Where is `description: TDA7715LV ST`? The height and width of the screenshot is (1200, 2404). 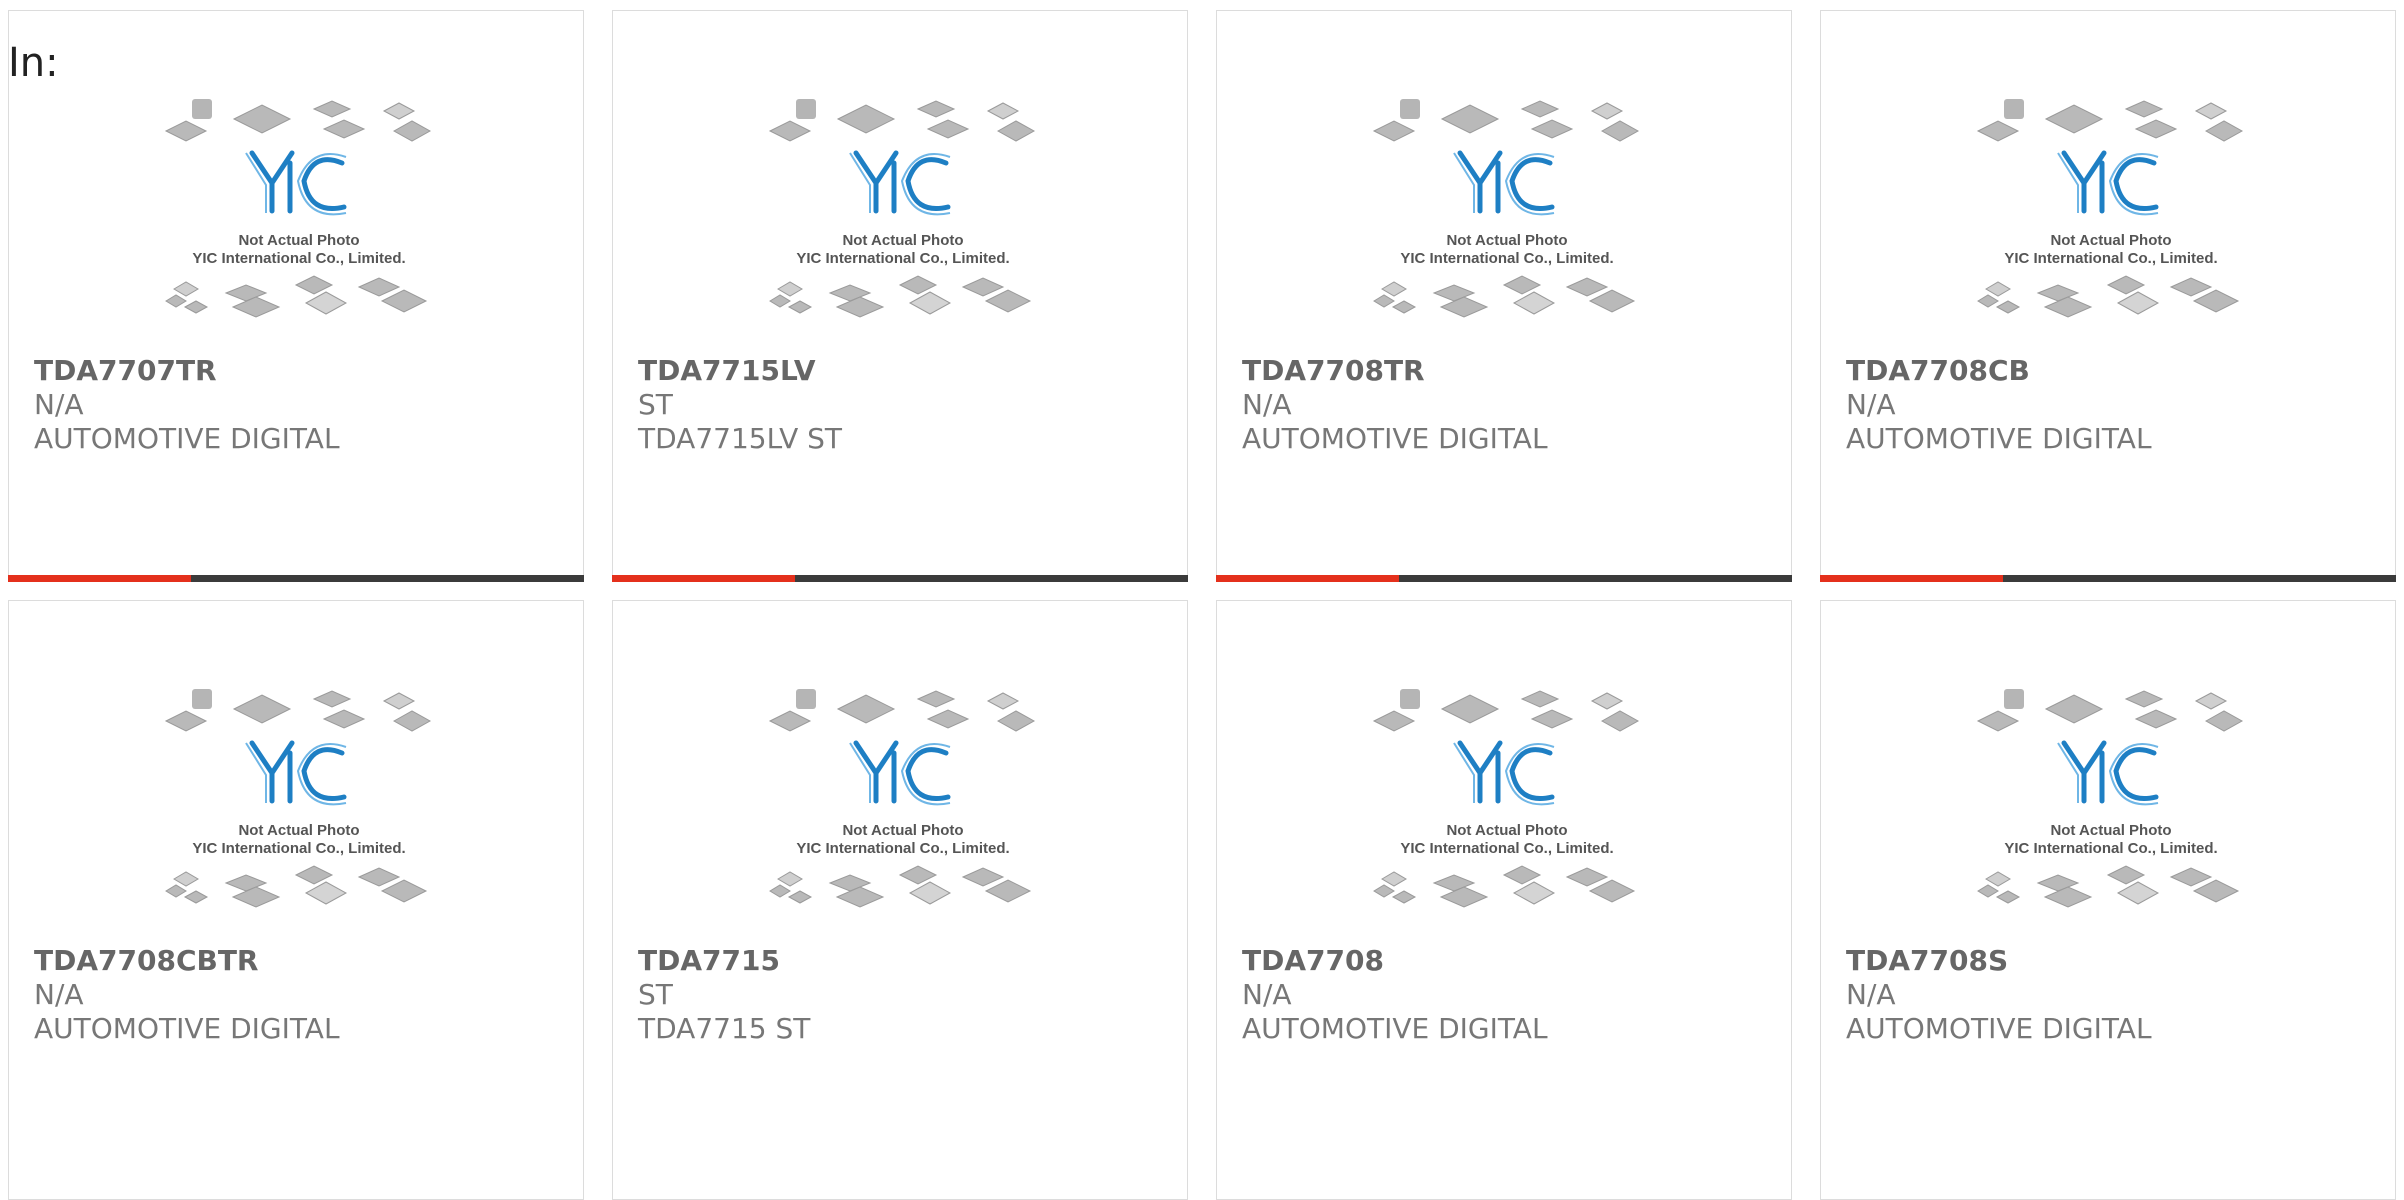 description: TDA7715LV ST is located at coordinates (740, 438).